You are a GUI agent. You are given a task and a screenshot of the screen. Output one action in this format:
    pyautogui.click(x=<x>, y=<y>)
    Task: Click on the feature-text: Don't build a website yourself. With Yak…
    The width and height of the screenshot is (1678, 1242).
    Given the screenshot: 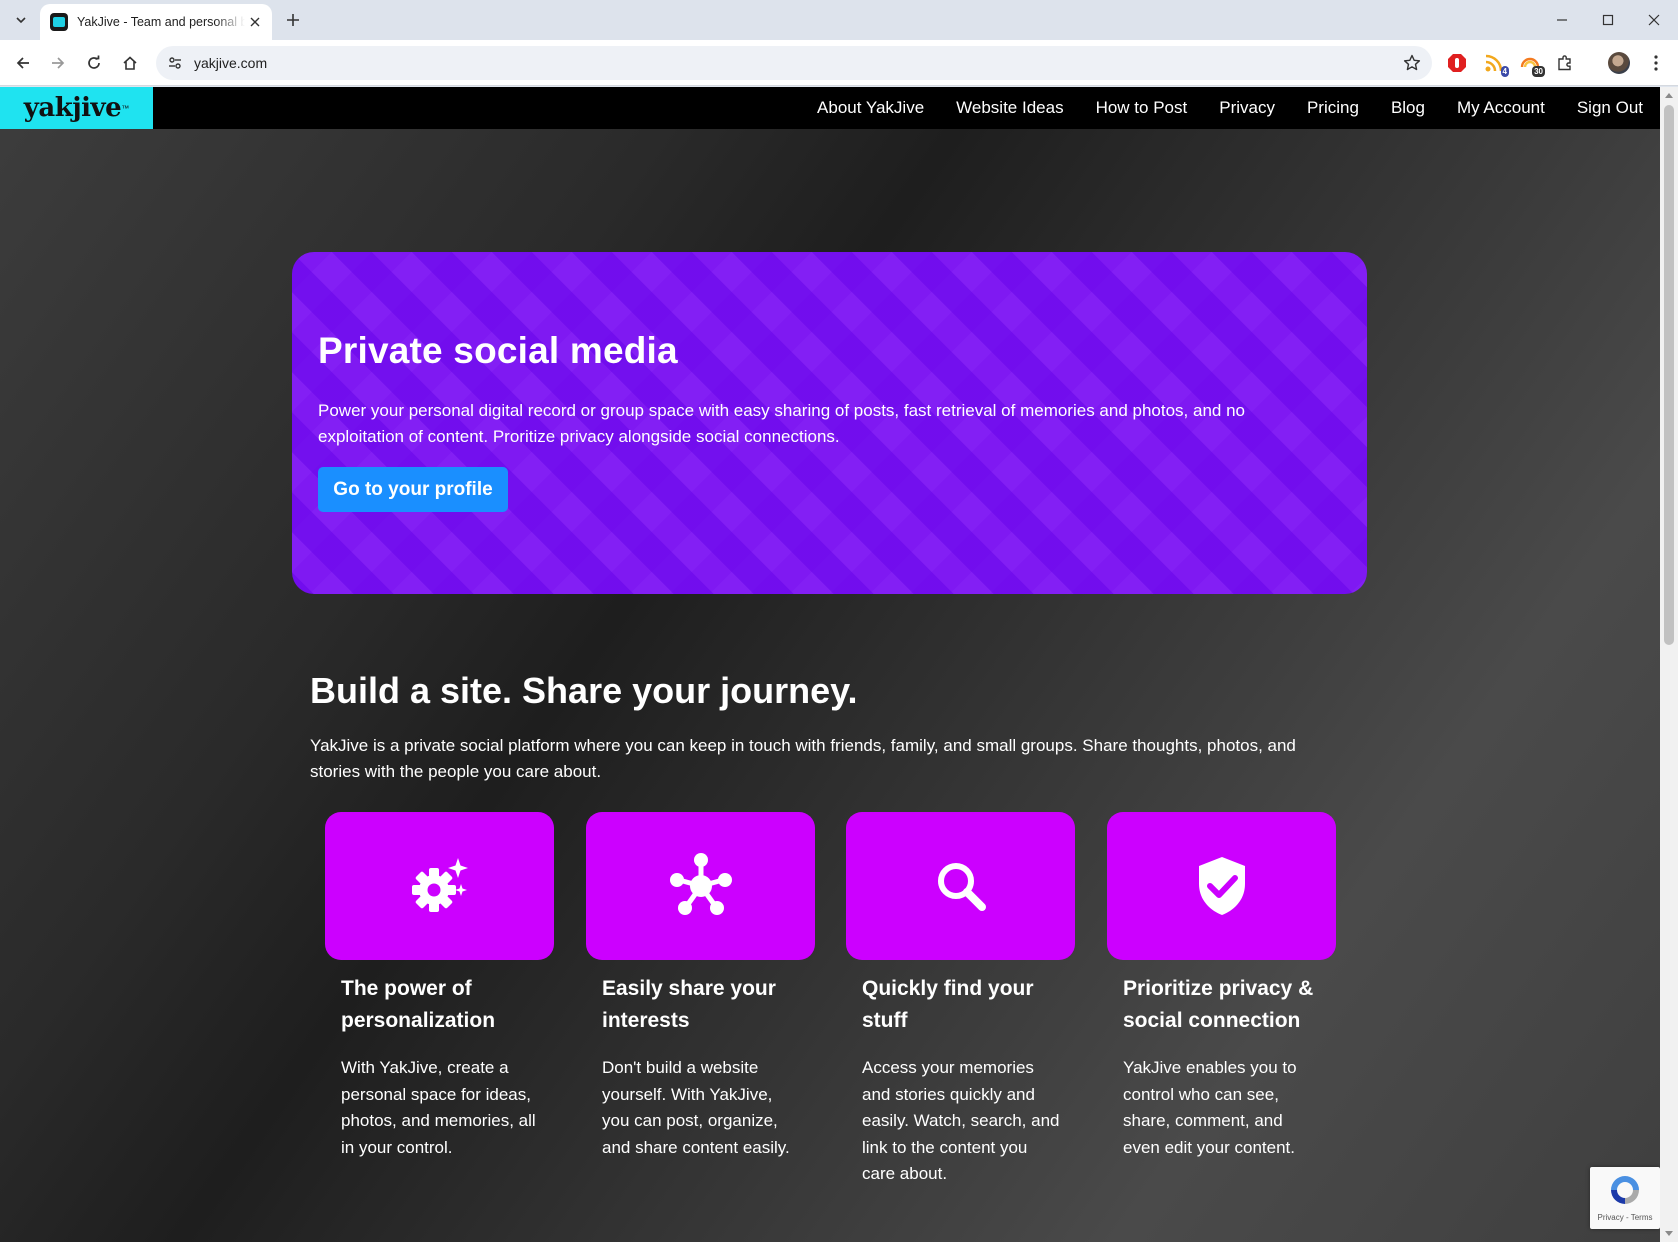 What is the action you would take?
    pyautogui.click(x=696, y=1107)
    